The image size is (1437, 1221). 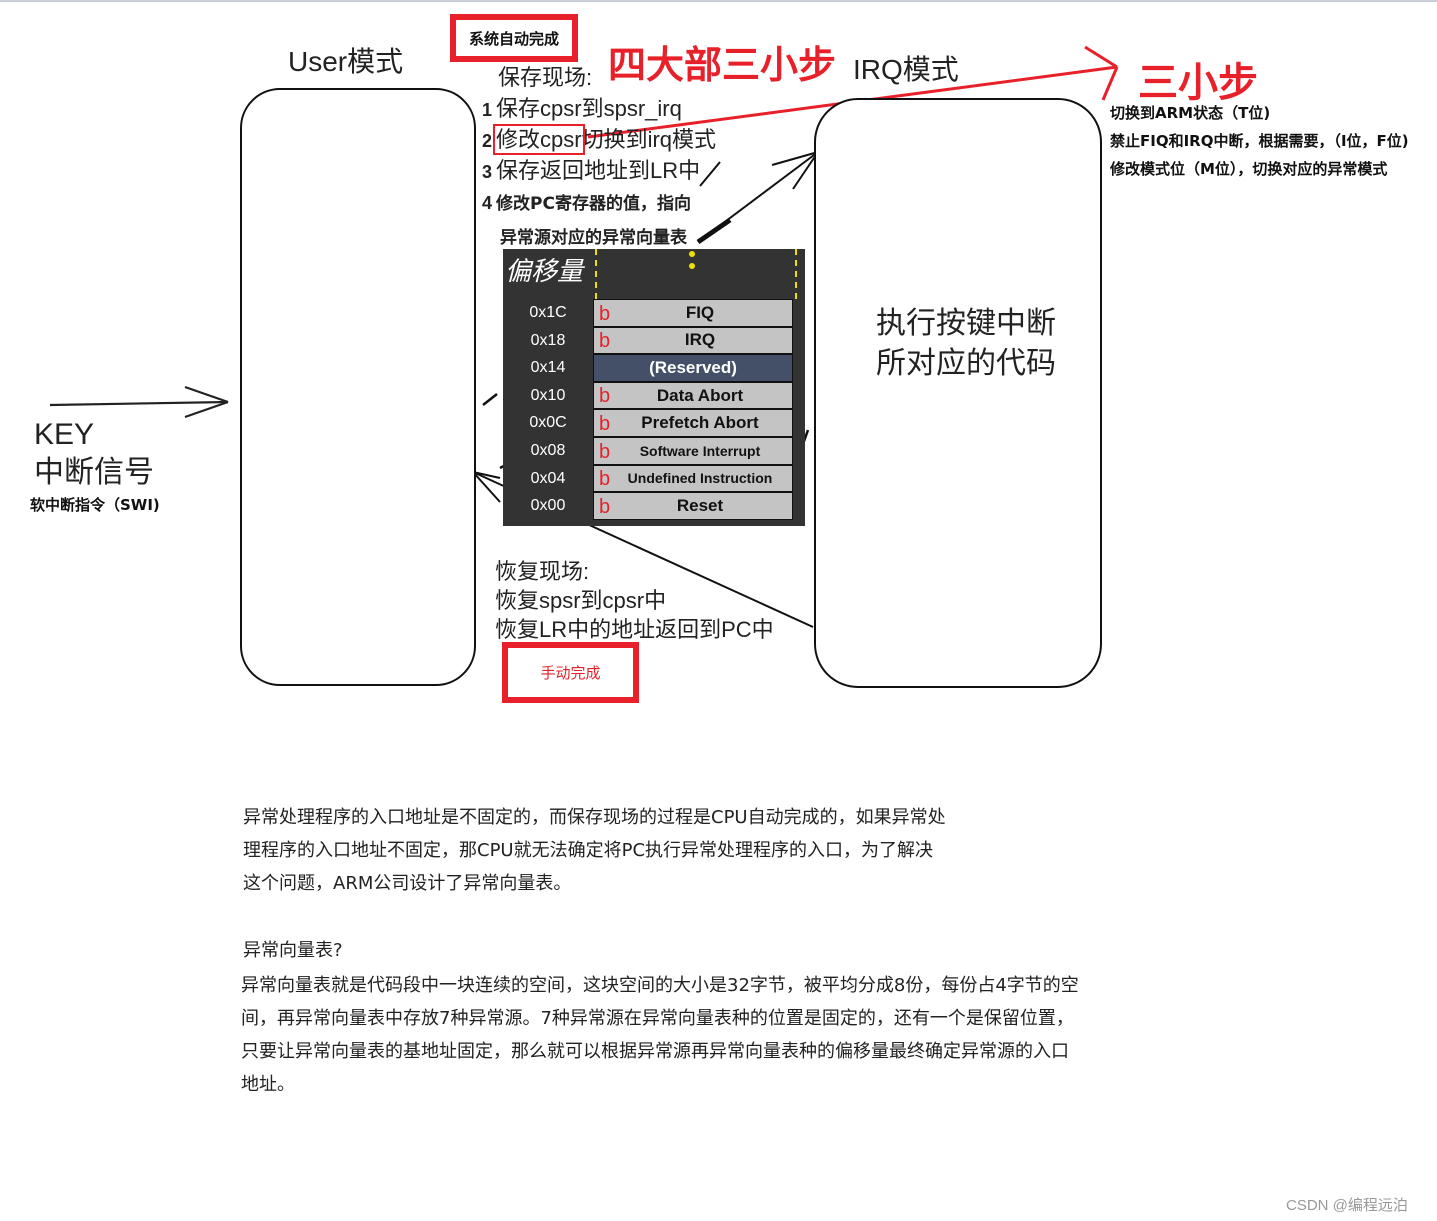 What do you see at coordinates (700, 340) in the screenshot?
I see `exception-name: IRQ` at bounding box center [700, 340].